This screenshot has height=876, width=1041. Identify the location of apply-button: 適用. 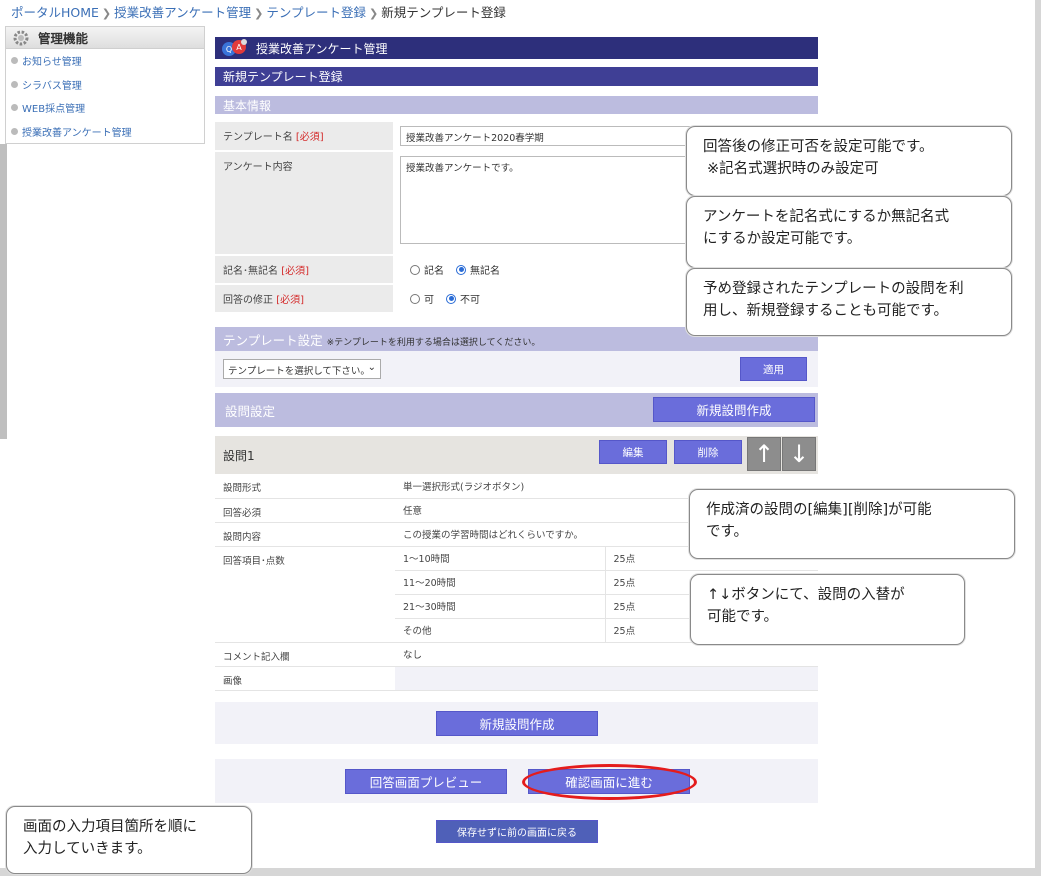
(773, 369).